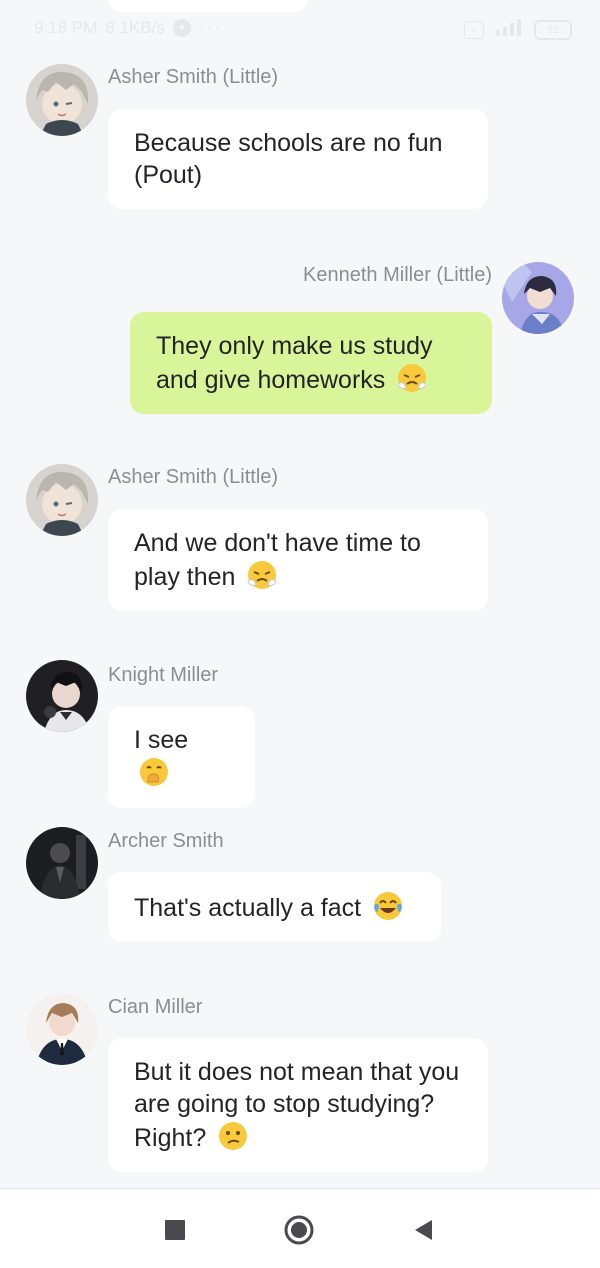 Image resolution: width=600 pixels, height=1268 pixels. I want to click on back-button, so click(423, 1230).